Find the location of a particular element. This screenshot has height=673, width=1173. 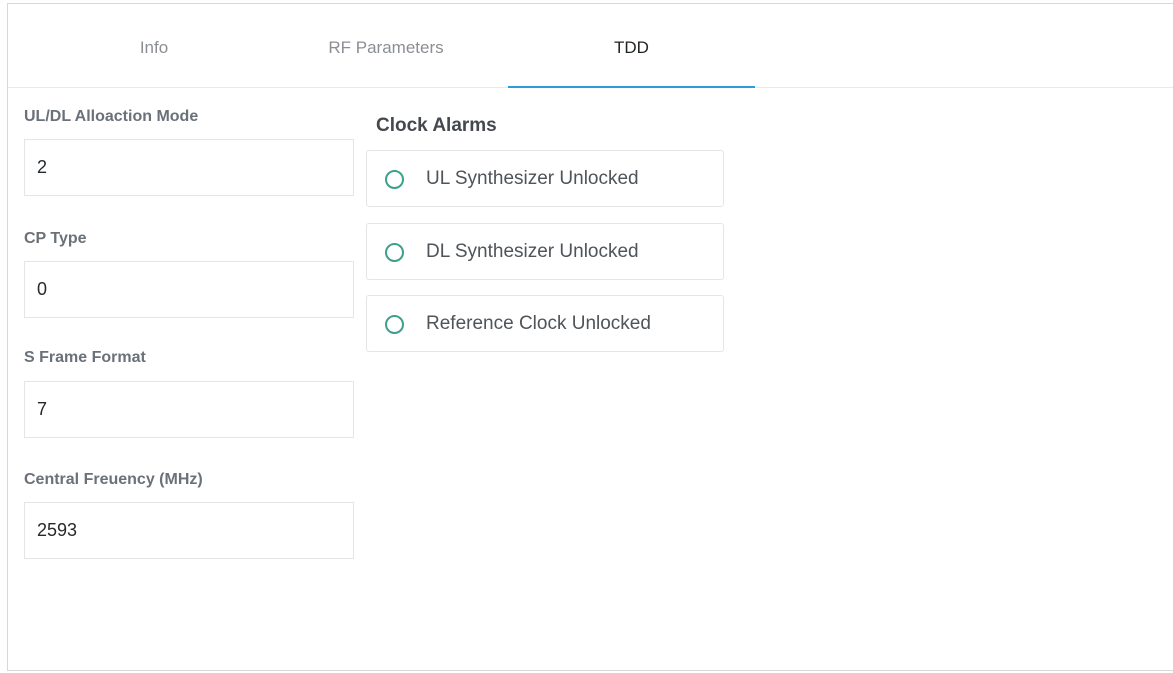

clock-alarms-title: Clock Alarms is located at coordinates (436, 125).